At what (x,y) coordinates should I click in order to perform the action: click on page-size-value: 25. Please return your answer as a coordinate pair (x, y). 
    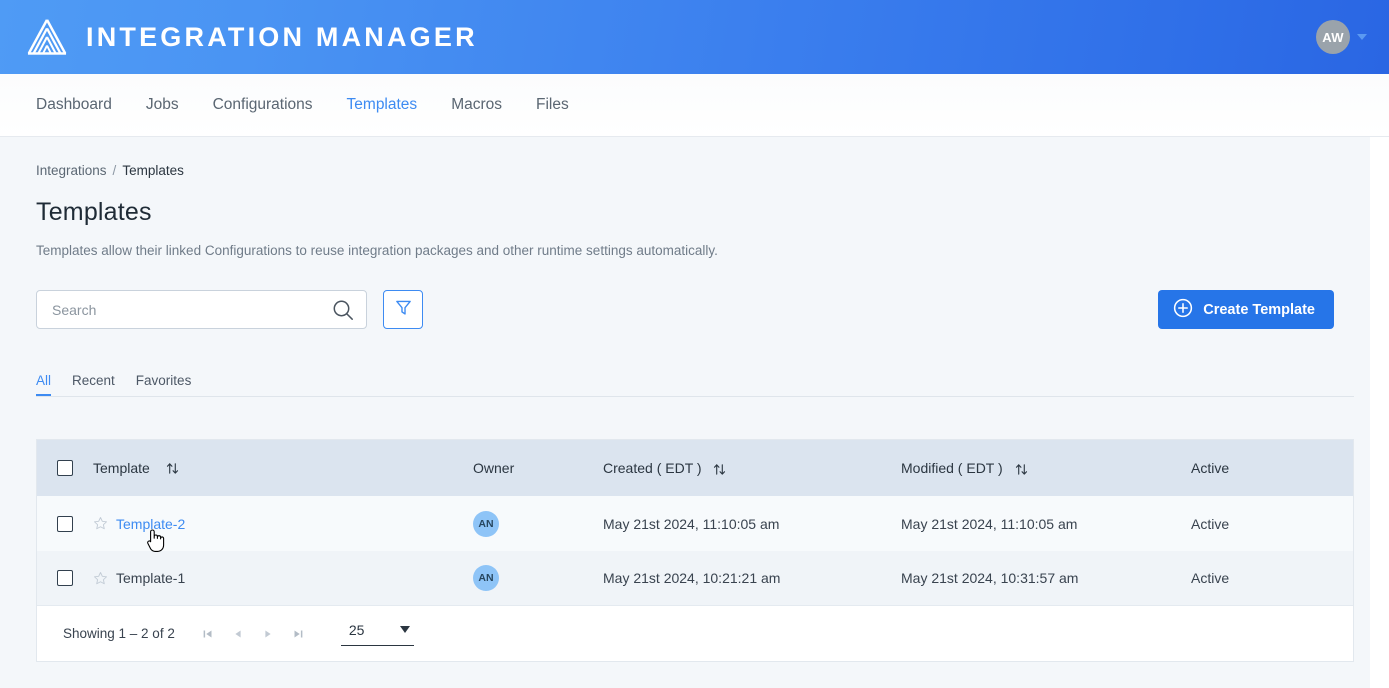
    Looking at the image, I should click on (356, 629).